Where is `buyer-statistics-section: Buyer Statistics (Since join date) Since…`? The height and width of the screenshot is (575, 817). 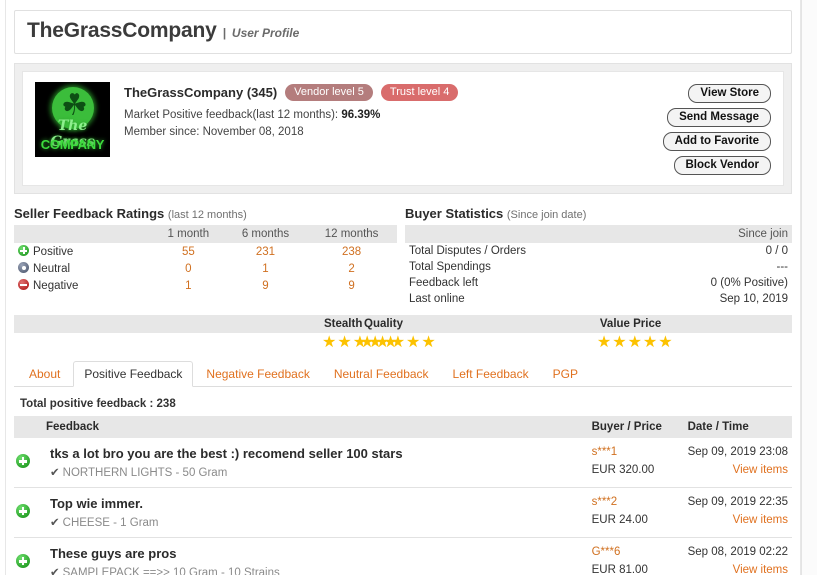
buyer-statistics-section: Buyer Statistics (Since join date) Since… is located at coordinates (597, 256).